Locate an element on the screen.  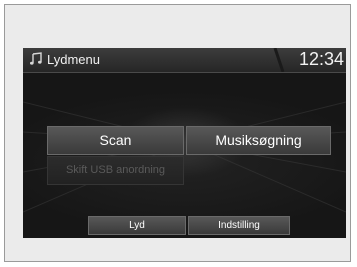
music-note-icon is located at coordinates (36, 58).